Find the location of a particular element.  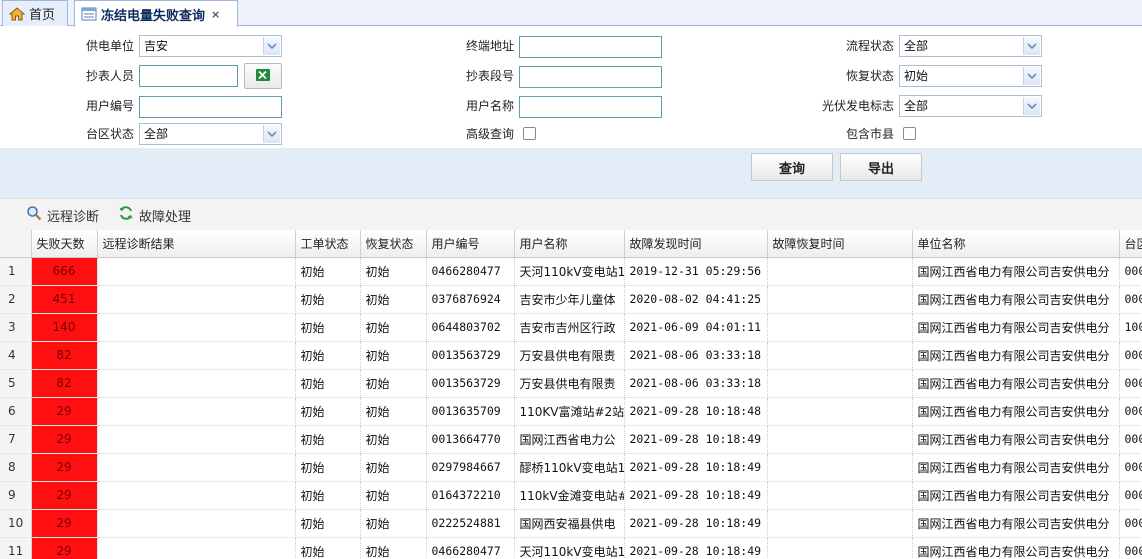

user-name-cell: 天河110kV变电站1 is located at coordinates (569, 271).